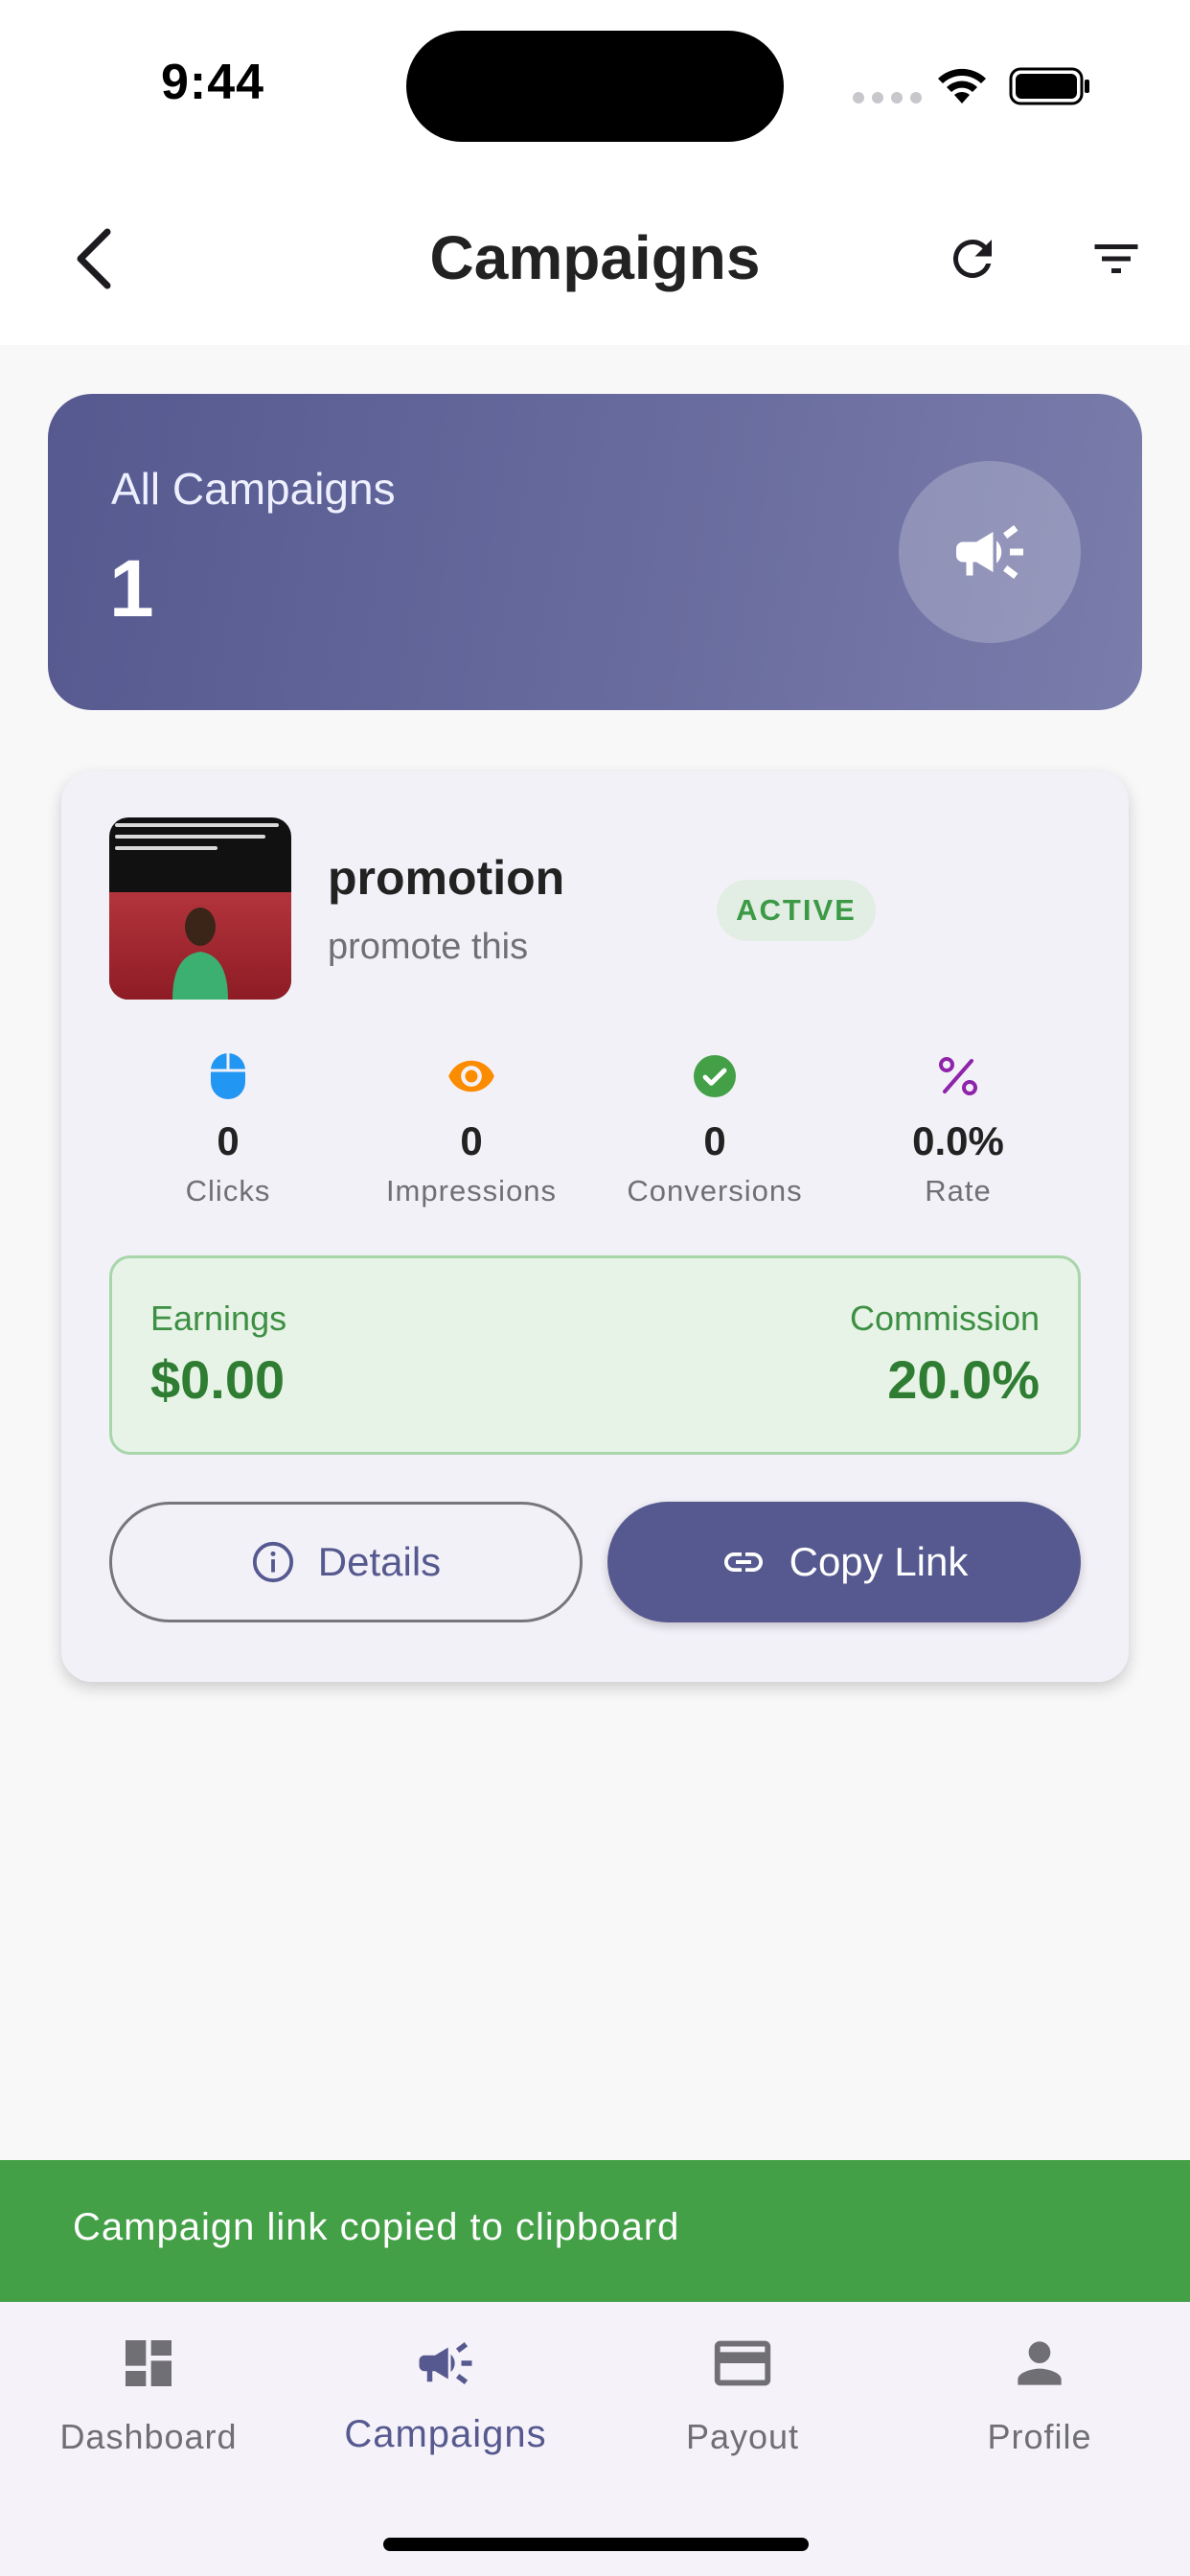 The height and width of the screenshot is (2576, 1190). What do you see at coordinates (595, 552) in the screenshot?
I see `campaigns-summary-card: All Campaigns 1` at bounding box center [595, 552].